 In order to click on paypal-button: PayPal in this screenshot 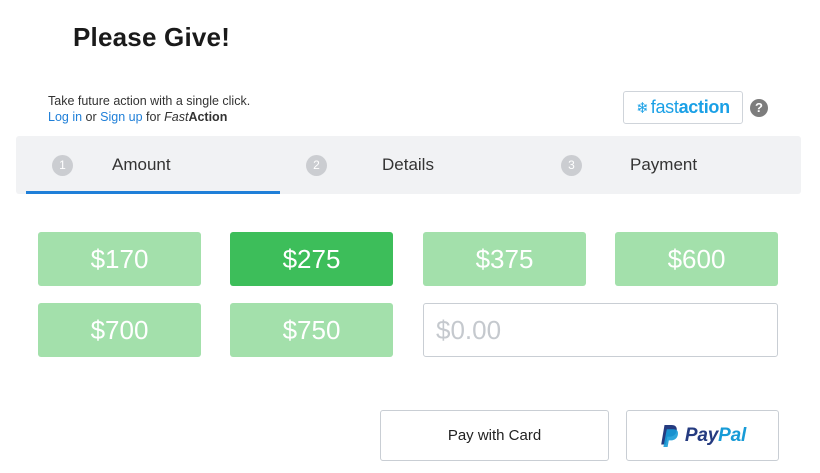, I will do `click(702, 435)`.